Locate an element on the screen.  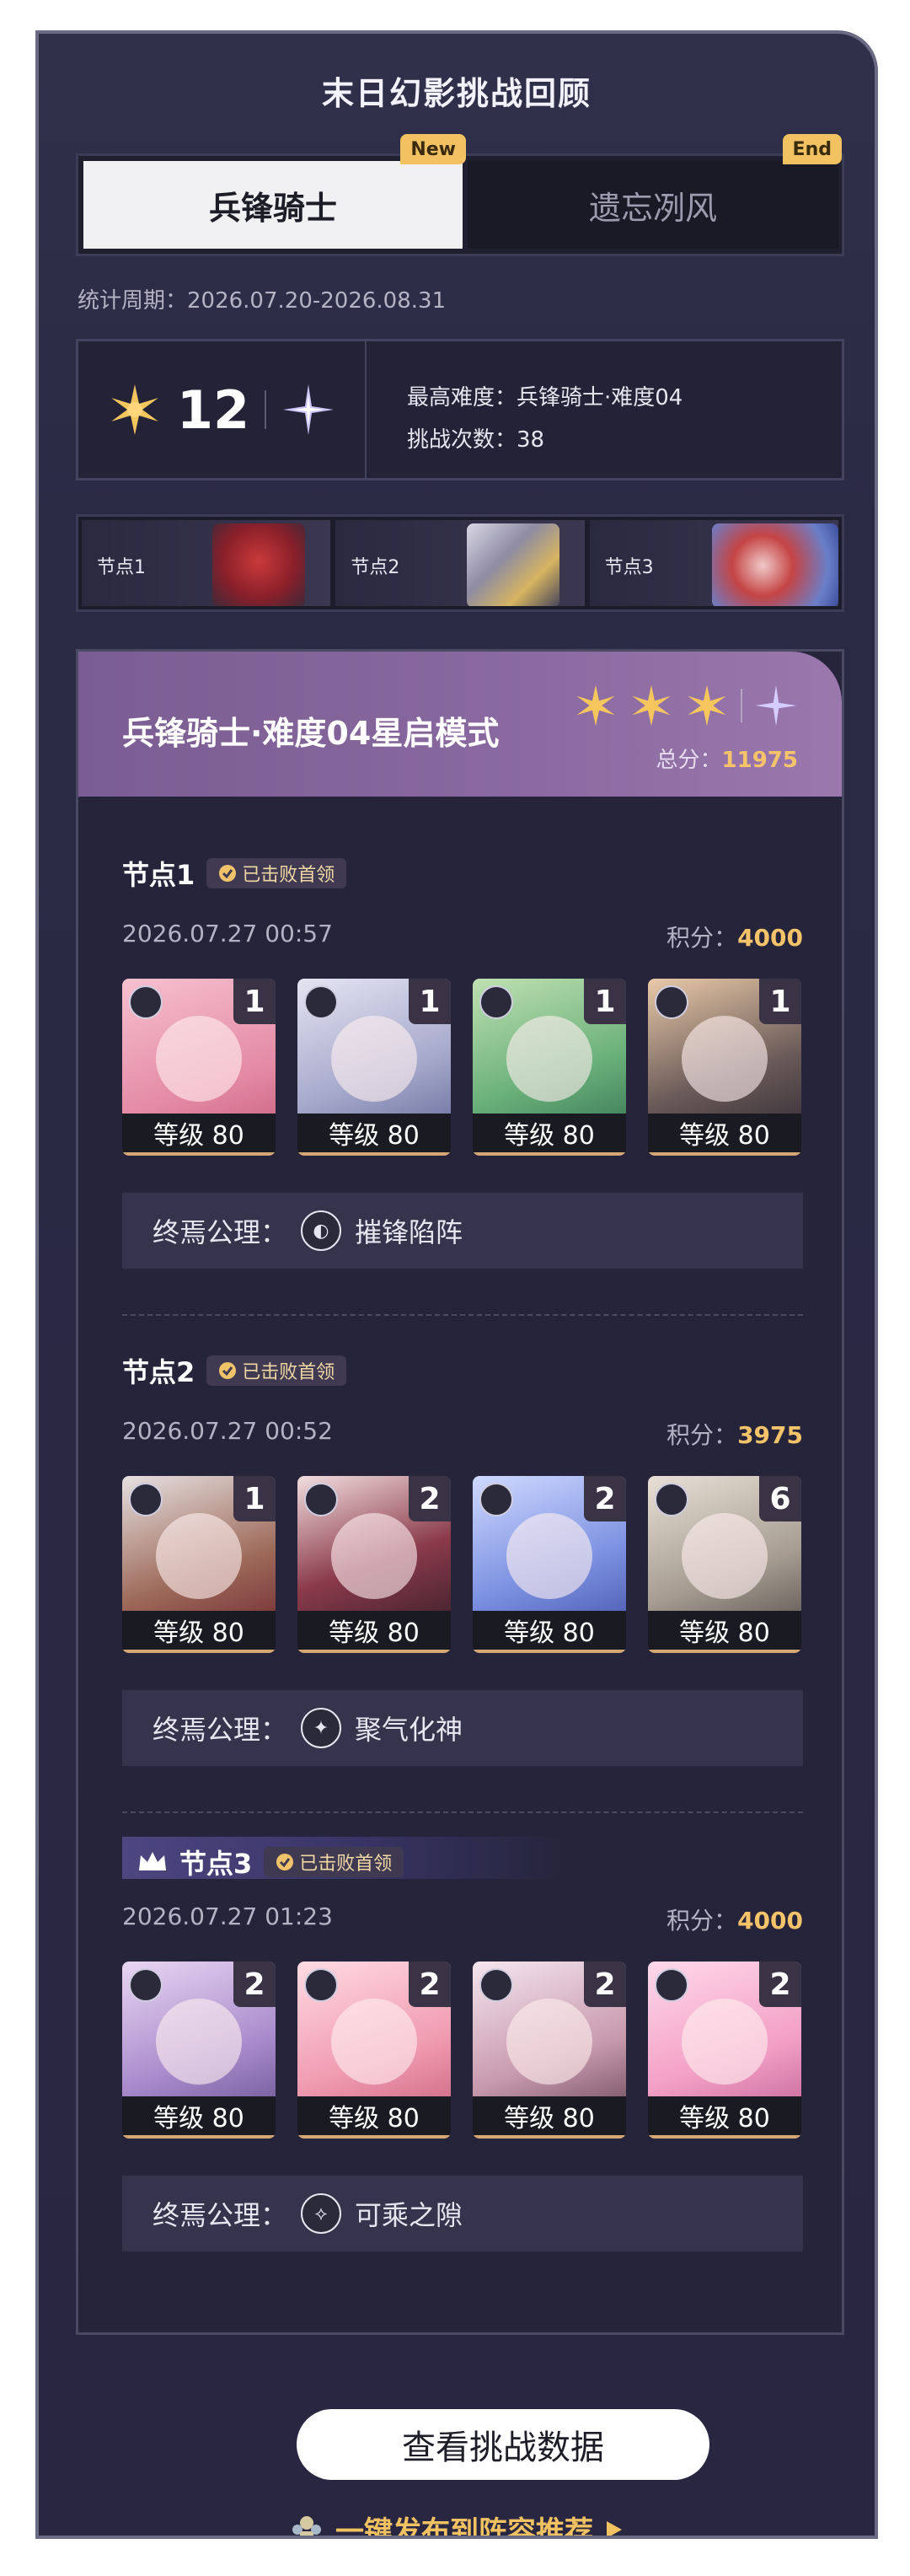
axiom-label: 终焉公理： is located at coordinates (220, 1232).